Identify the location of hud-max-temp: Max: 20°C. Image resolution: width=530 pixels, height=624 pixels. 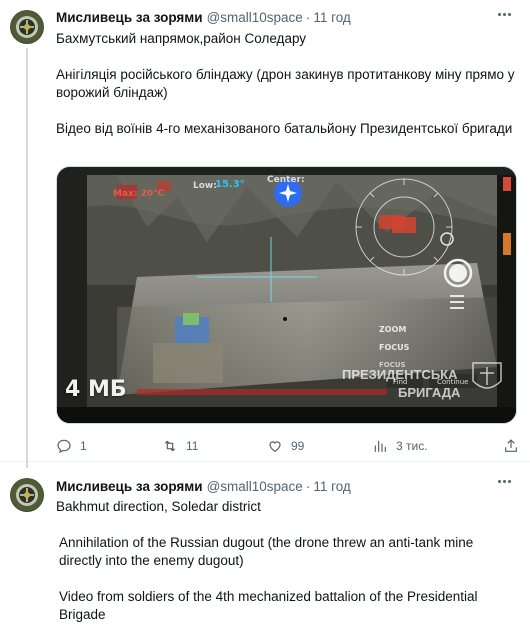
(139, 194).